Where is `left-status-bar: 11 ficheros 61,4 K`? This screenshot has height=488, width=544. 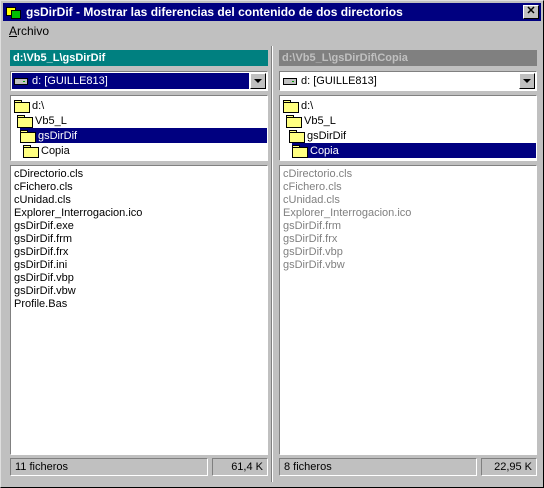
left-status-bar: 11 ficheros 61,4 K is located at coordinates (139, 467).